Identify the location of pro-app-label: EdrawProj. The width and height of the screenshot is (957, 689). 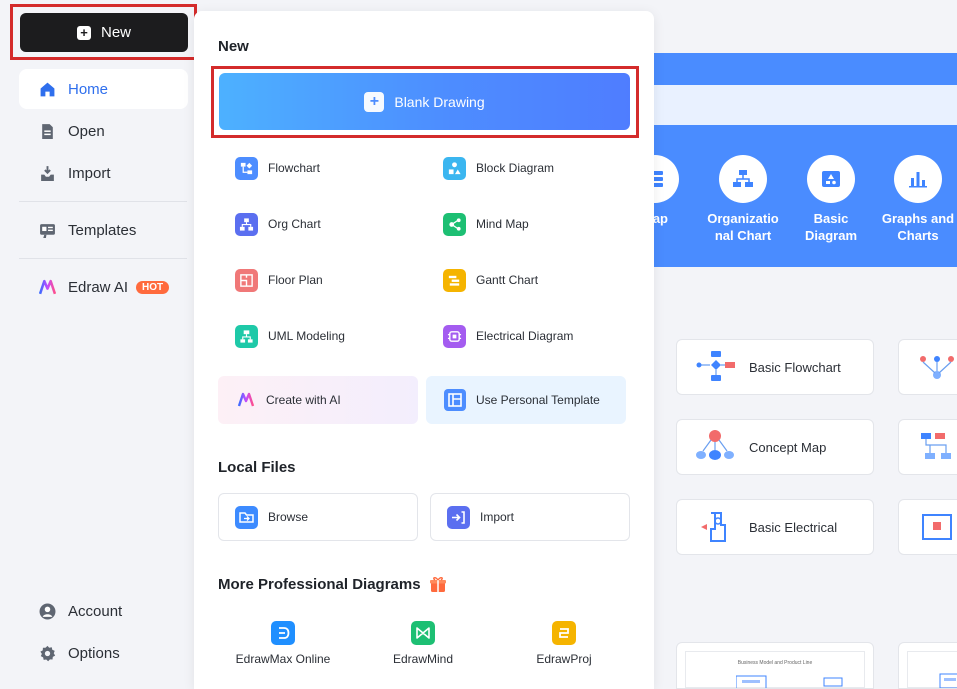
(564, 659).